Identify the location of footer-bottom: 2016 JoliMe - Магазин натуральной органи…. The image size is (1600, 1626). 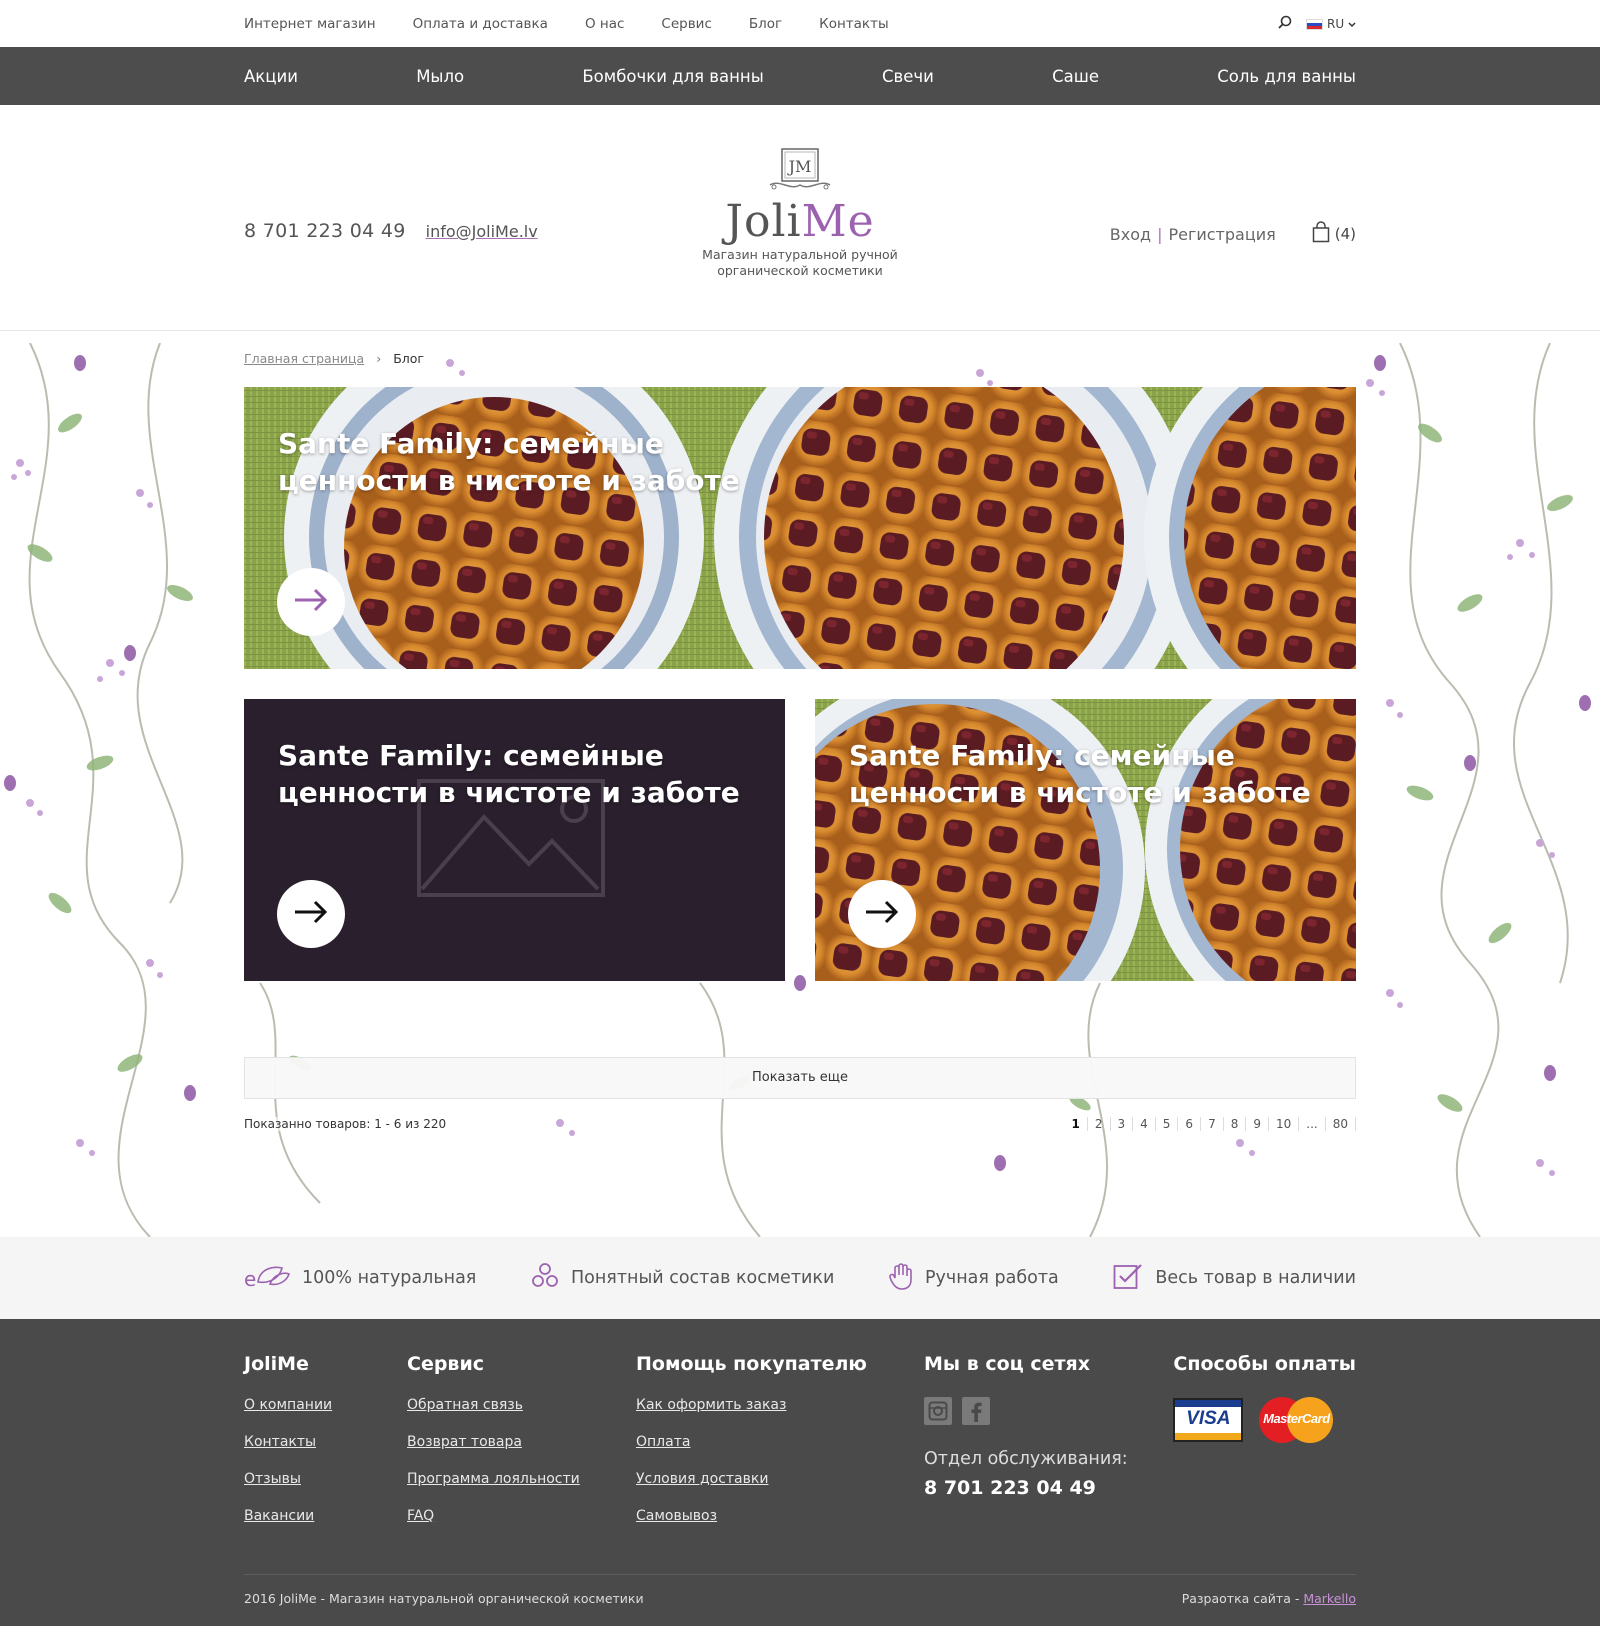
(800, 1590).